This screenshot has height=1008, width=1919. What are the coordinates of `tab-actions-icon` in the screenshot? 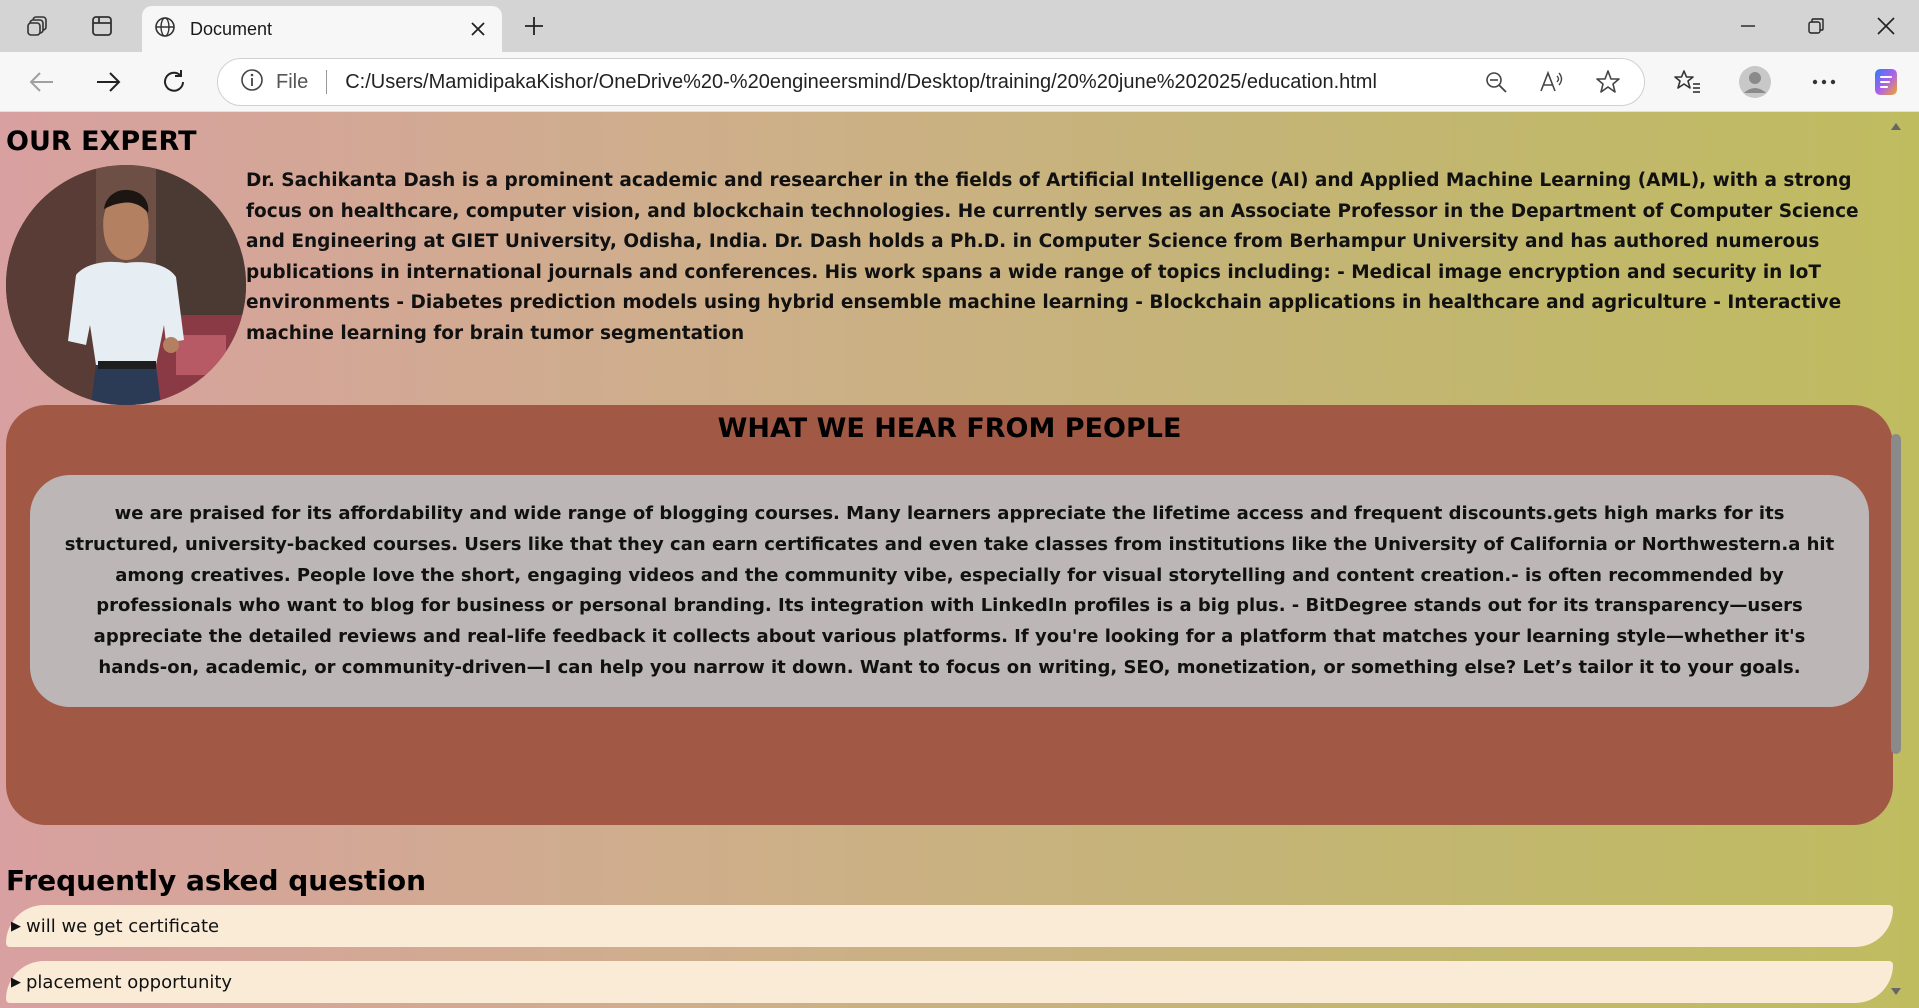 It's located at (102, 26).